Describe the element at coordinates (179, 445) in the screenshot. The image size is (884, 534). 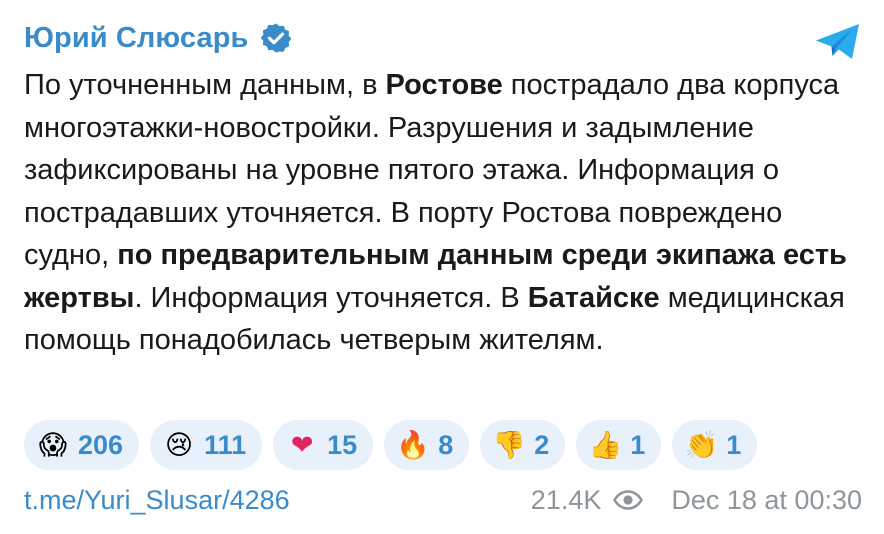
I see `crying-face-icon: 😢` at that location.